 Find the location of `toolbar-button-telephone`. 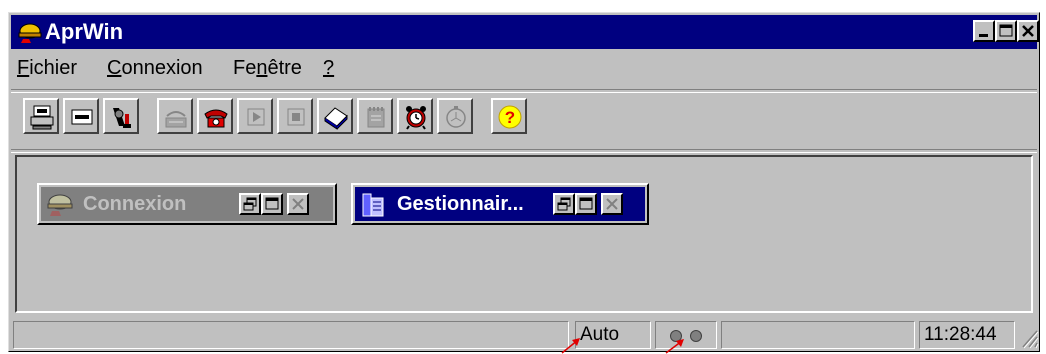

toolbar-button-telephone is located at coordinates (215, 116).